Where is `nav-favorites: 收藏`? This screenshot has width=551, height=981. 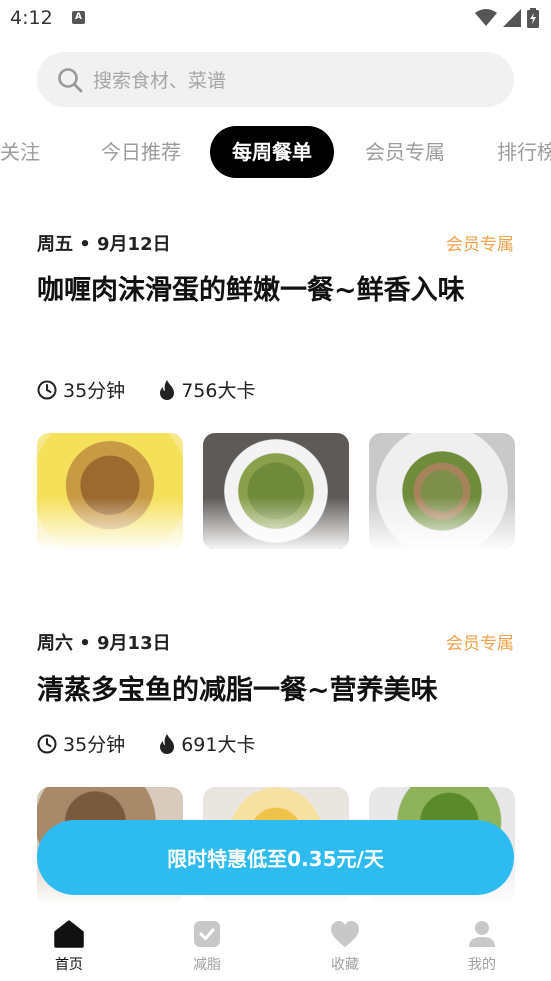 nav-favorites: 收藏 is located at coordinates (345, 947).